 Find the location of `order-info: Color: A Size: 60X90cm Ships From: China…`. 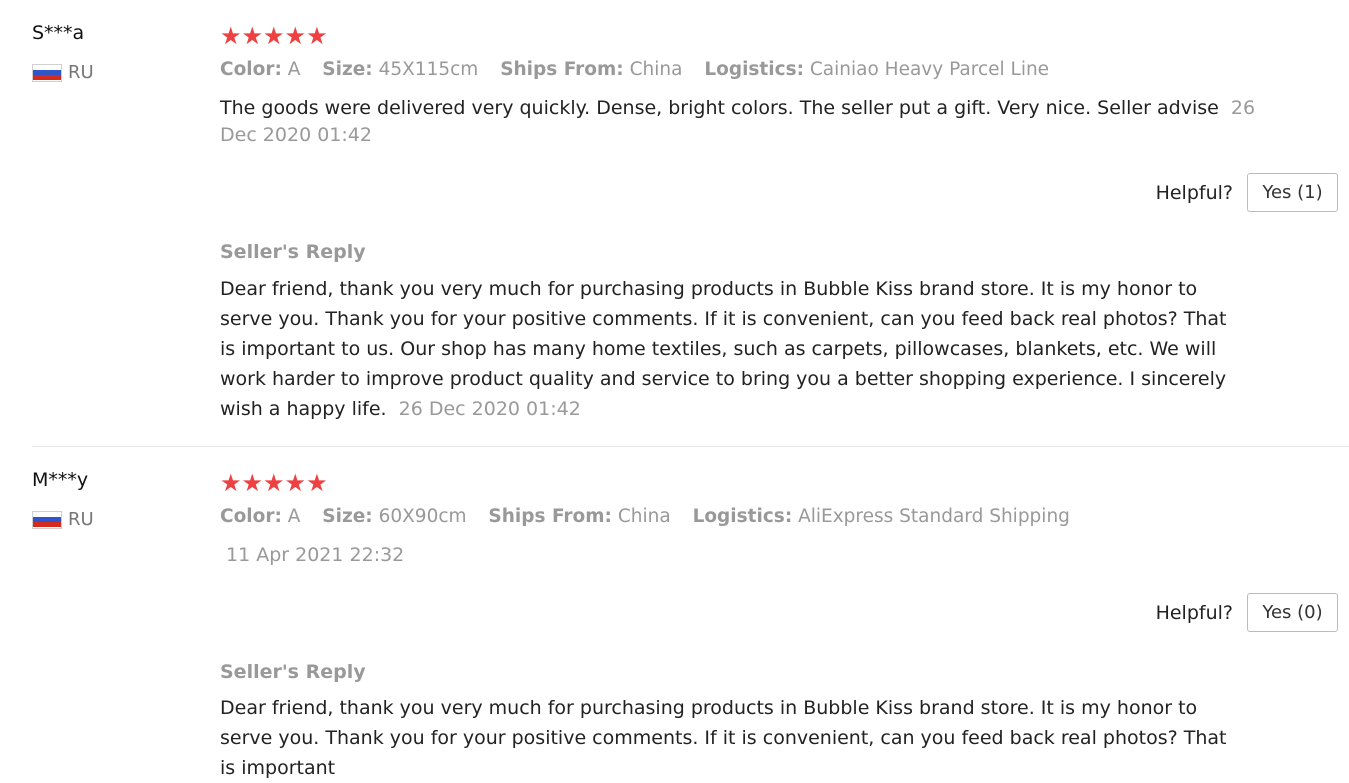

order-info: Color: A Size: 60X90cm Ships From: China… is located at coordinates (653, 516).